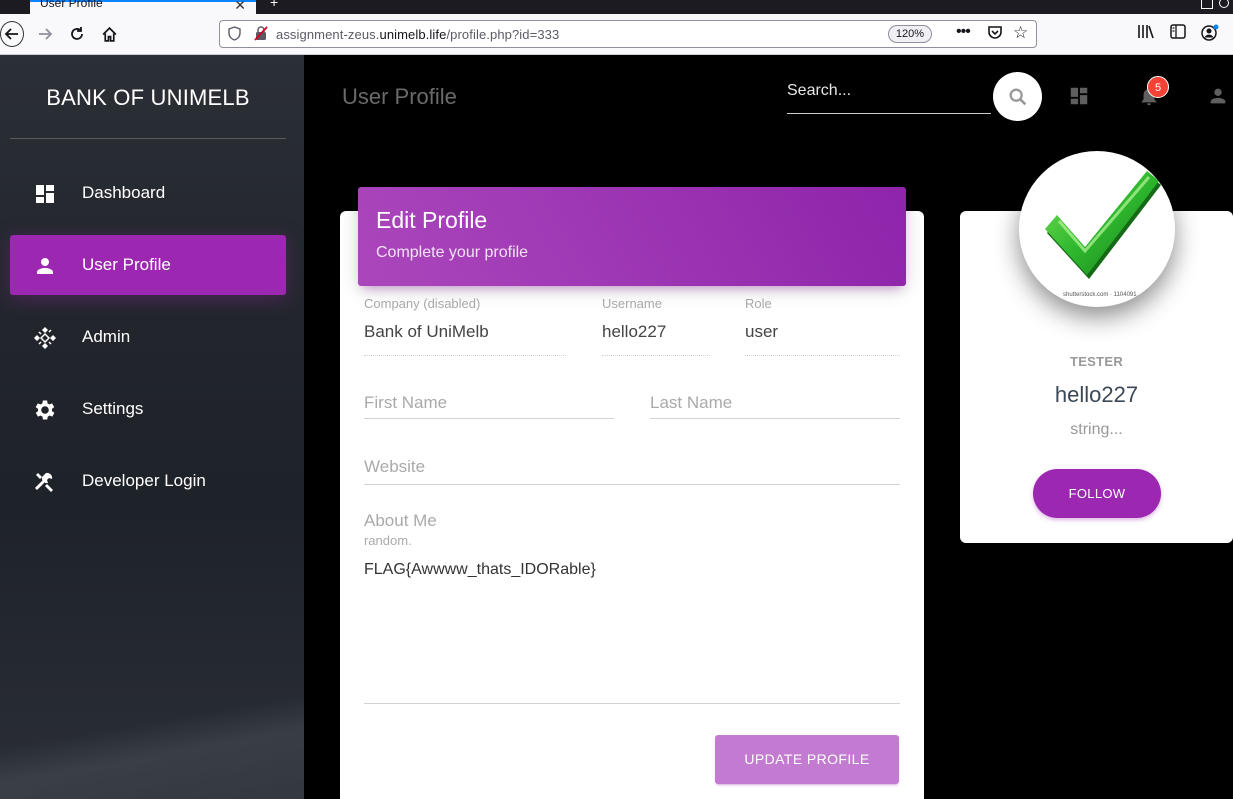  I want to click on back-arrow-icon, so click(12, 34).